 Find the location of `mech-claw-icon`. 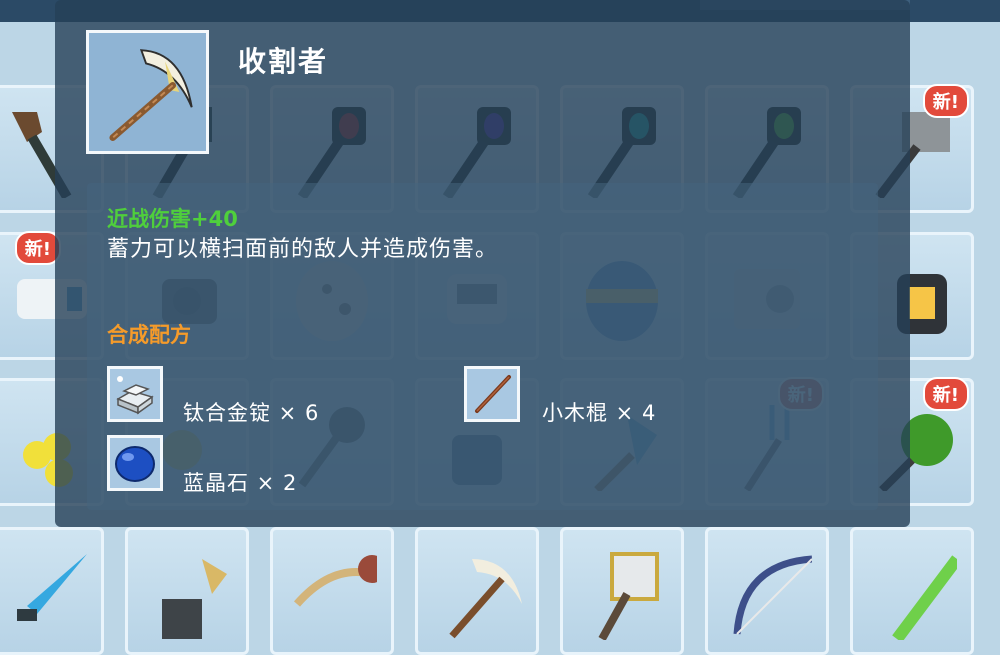

mech-claw-icon is located at coordinates (194, 599).